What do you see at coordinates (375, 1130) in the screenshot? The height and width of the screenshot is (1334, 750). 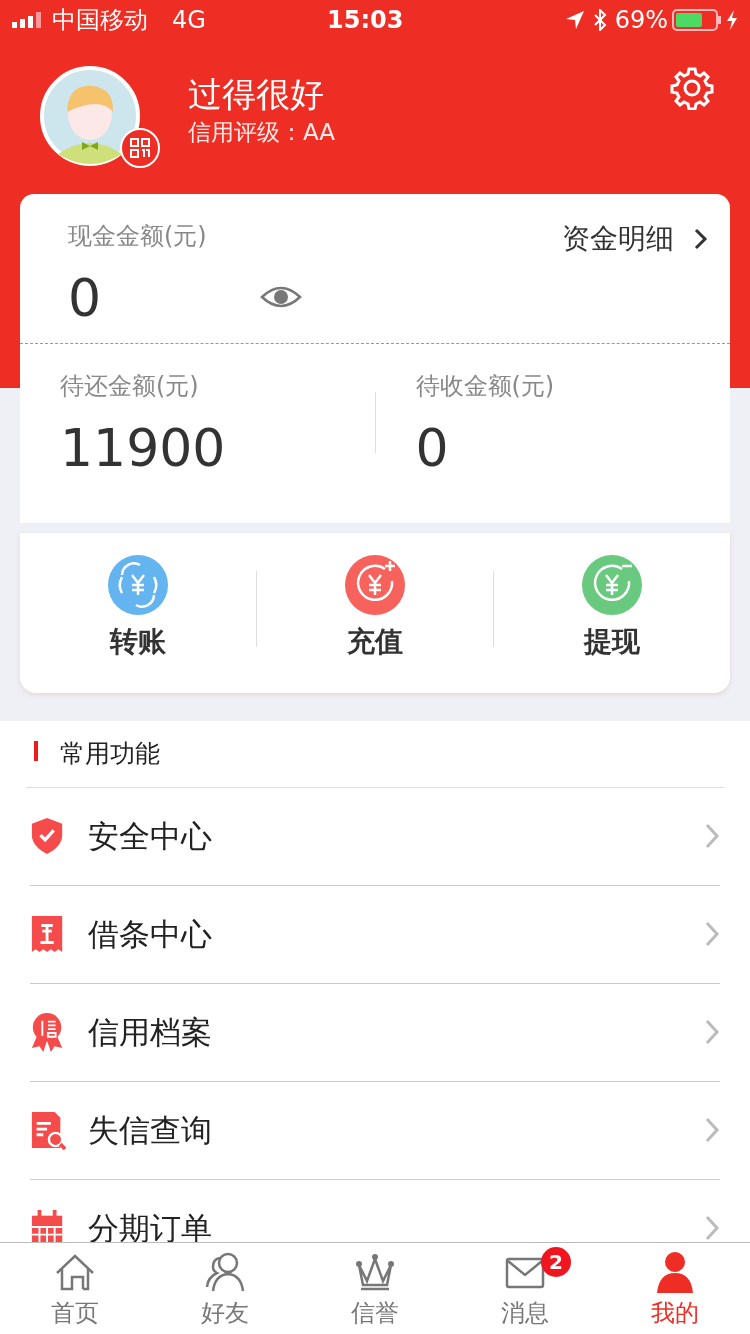 I see `menu-item: 失信查询` at bounding box center [375, 1130].